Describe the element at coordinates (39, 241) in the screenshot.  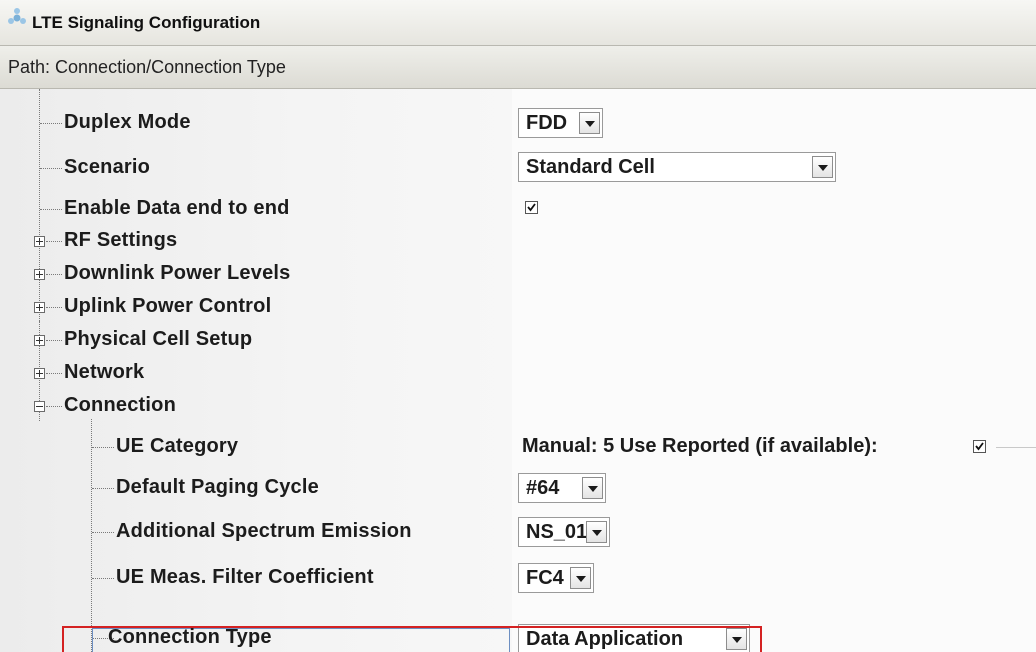
I see `rf-settings-expander` at that location.